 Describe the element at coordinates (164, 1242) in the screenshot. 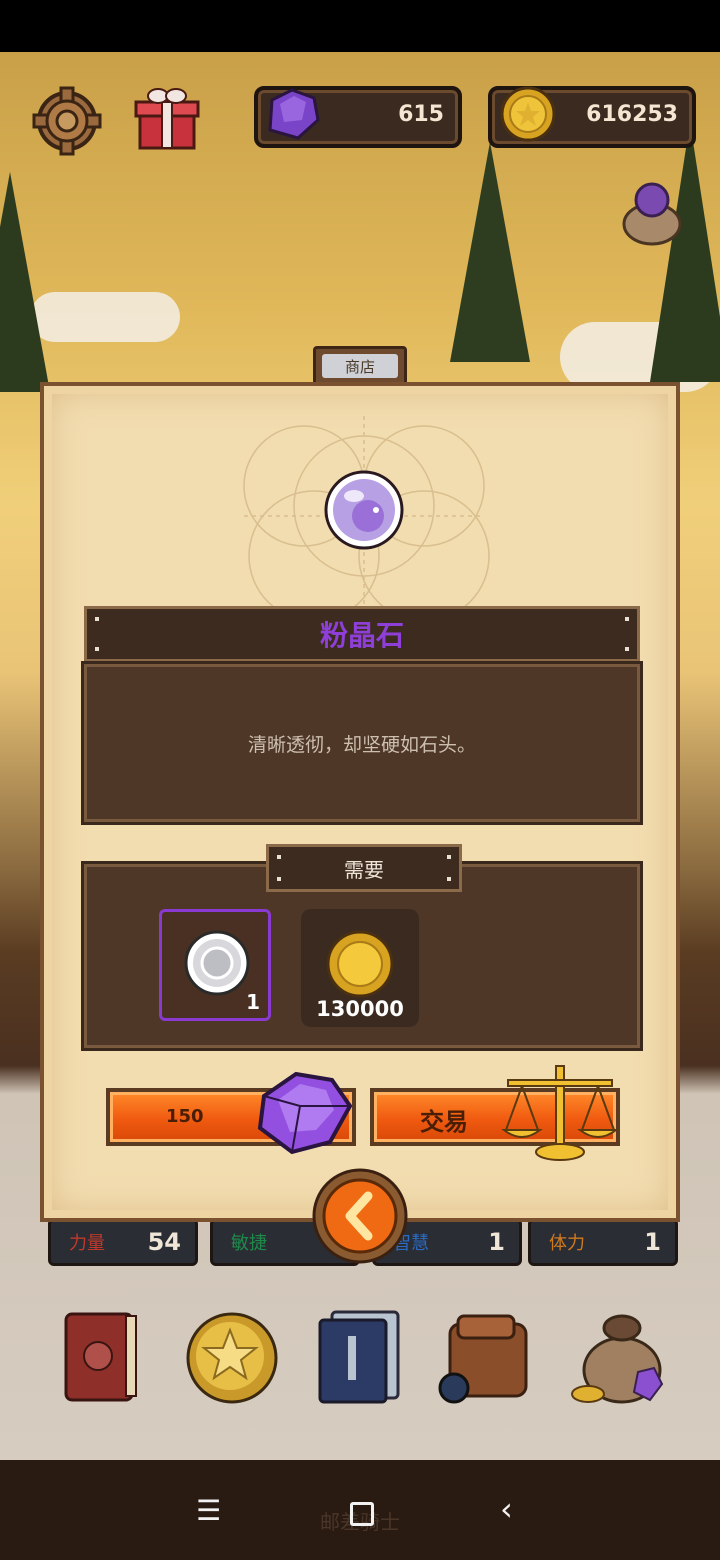

I see `stat-value: 54` at that location.